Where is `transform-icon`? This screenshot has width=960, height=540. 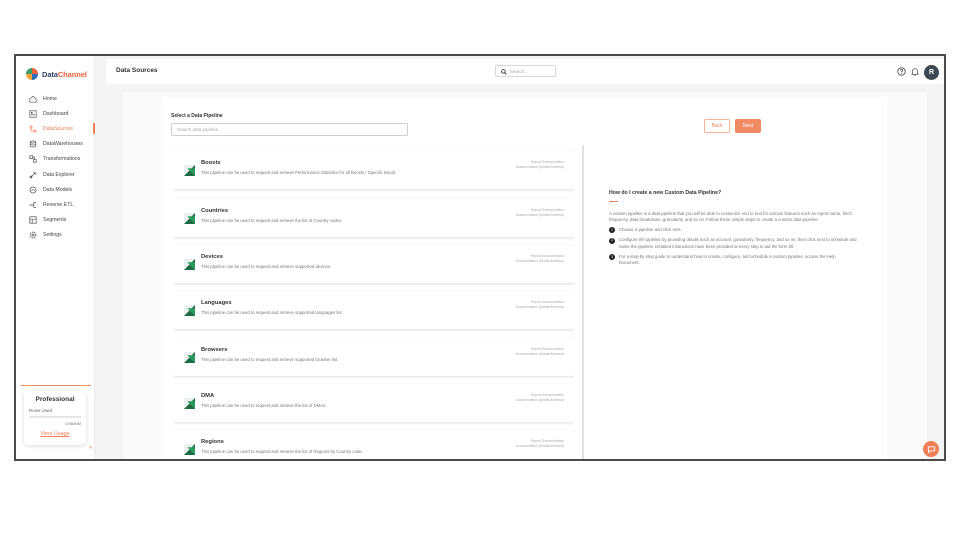 transform-icon is located at coordinates (33, 159).